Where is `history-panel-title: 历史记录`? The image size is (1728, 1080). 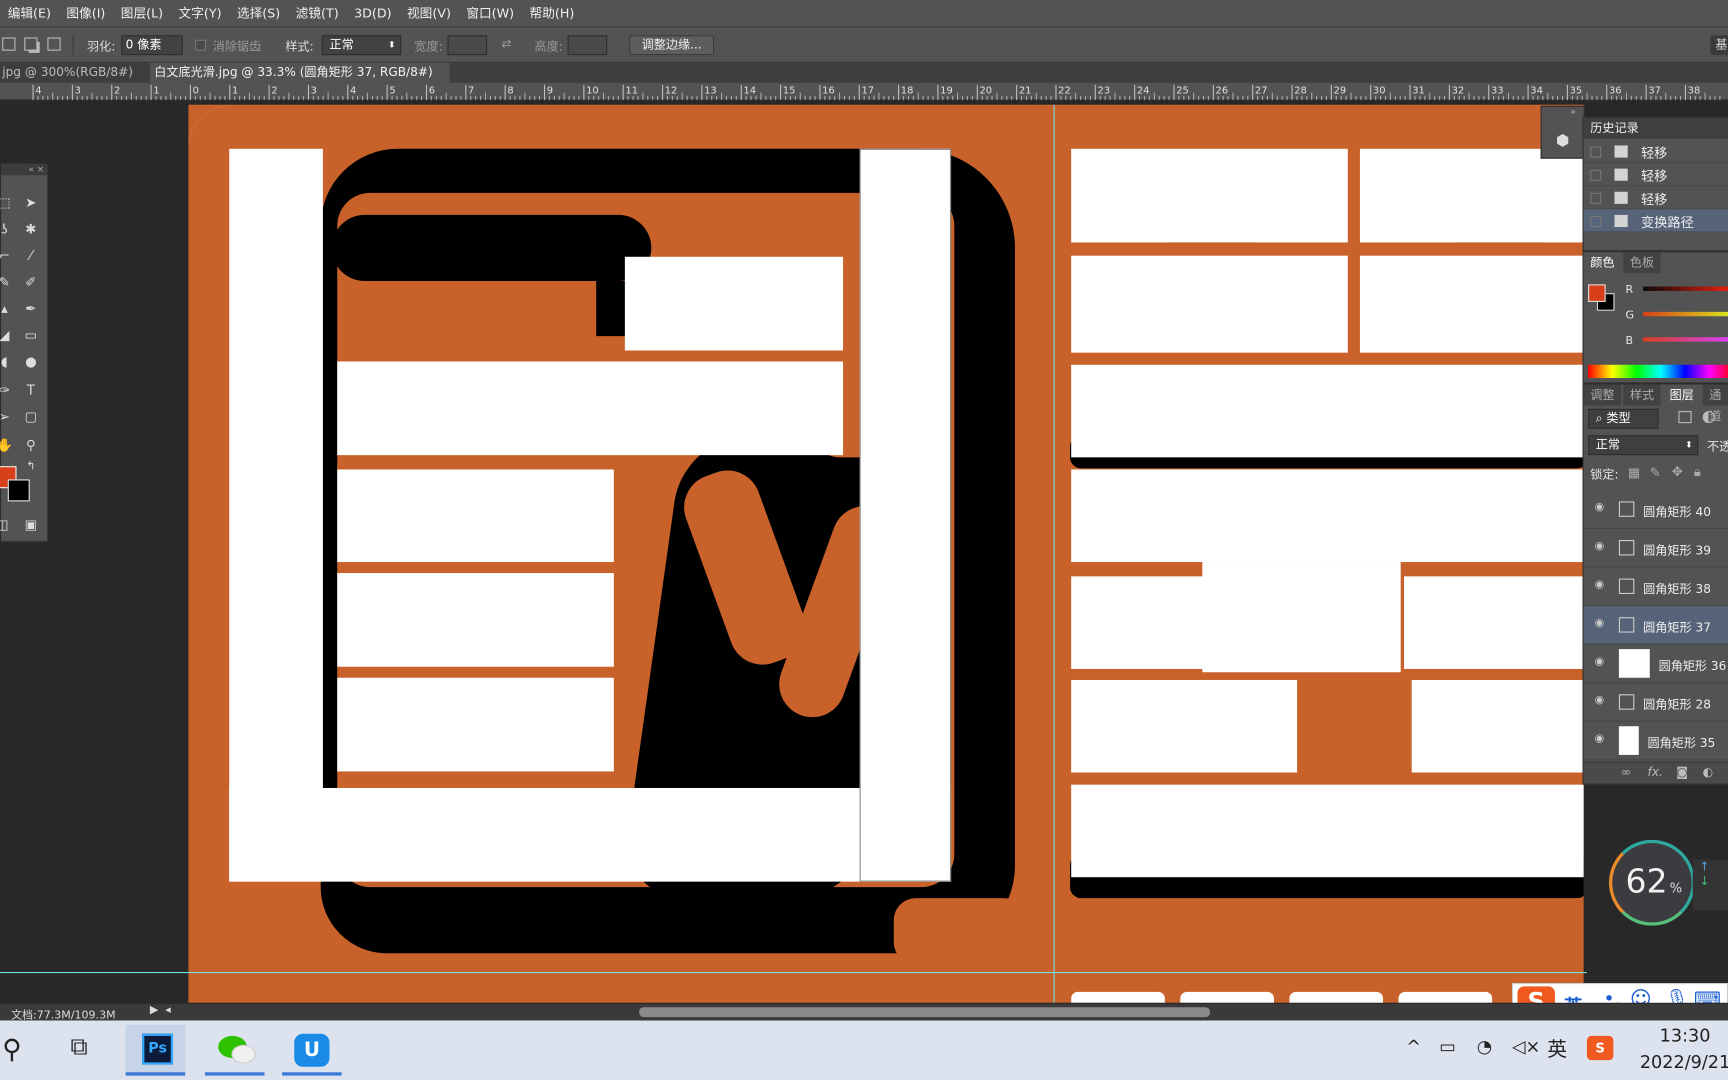 history-panel-title: 历史记录 is located at coordinates (1655, 128).